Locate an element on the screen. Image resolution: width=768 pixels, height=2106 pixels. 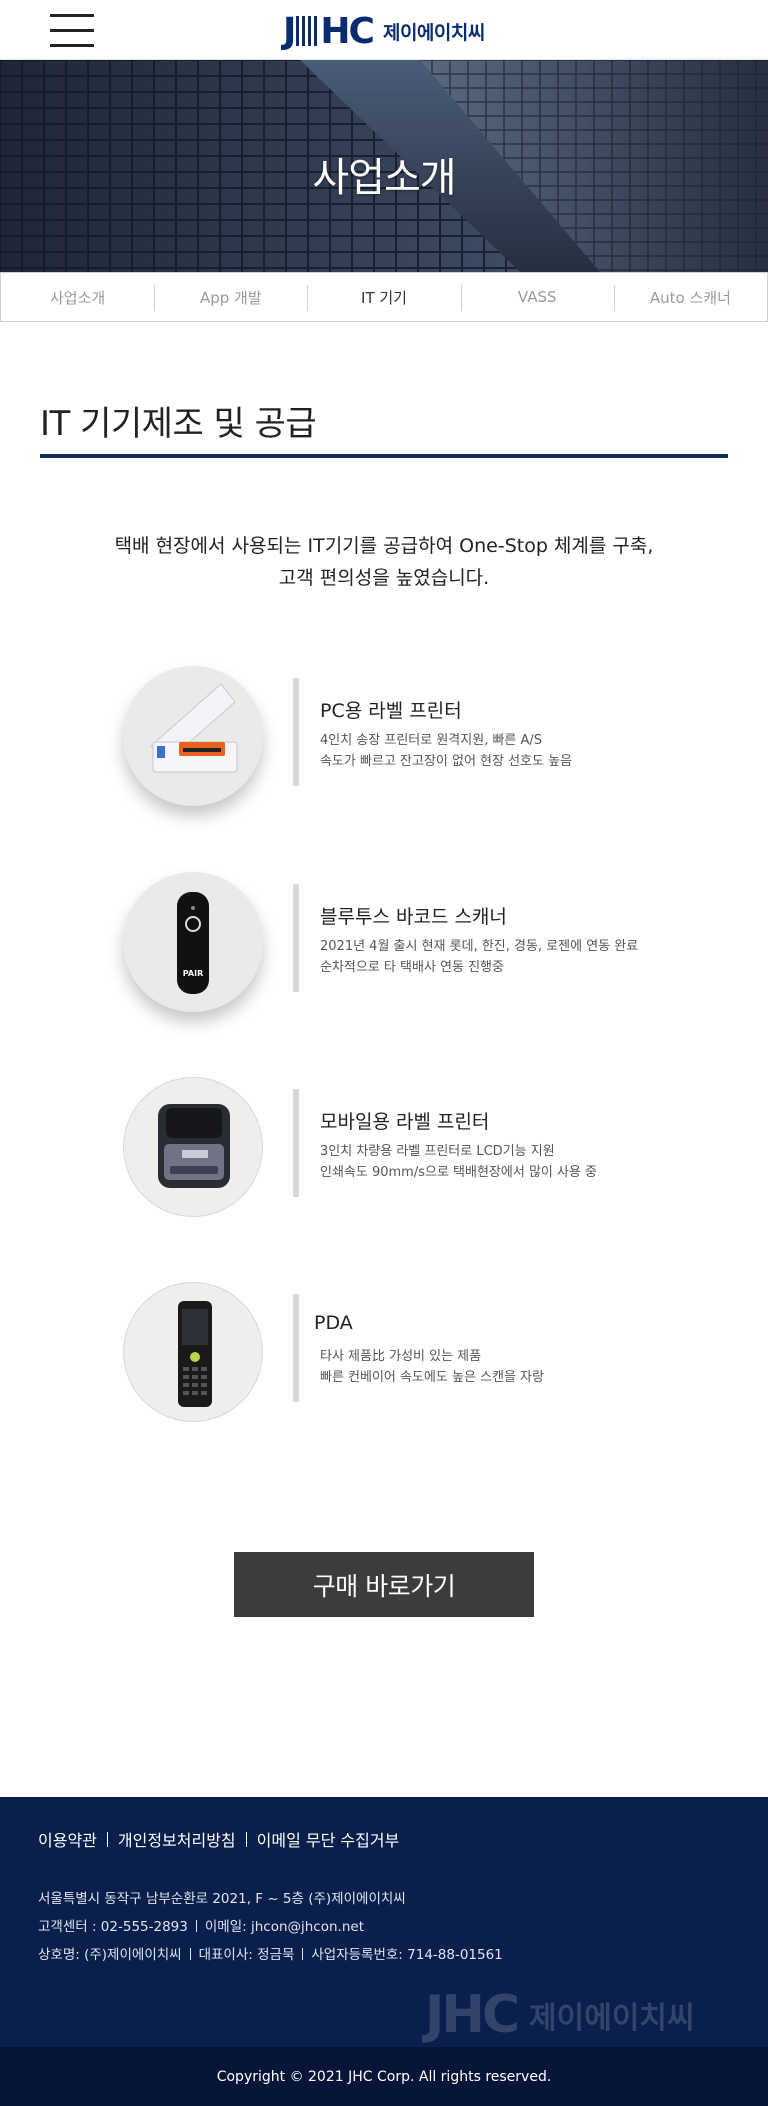
customer-email: 이메일: jhcon@jhcon.net is located at coordinates (284, 1927).